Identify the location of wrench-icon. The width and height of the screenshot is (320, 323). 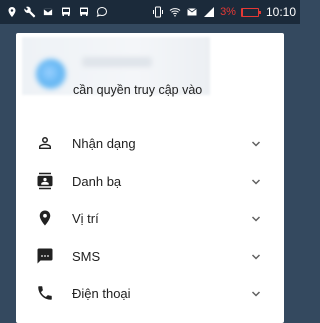
(30, 12).